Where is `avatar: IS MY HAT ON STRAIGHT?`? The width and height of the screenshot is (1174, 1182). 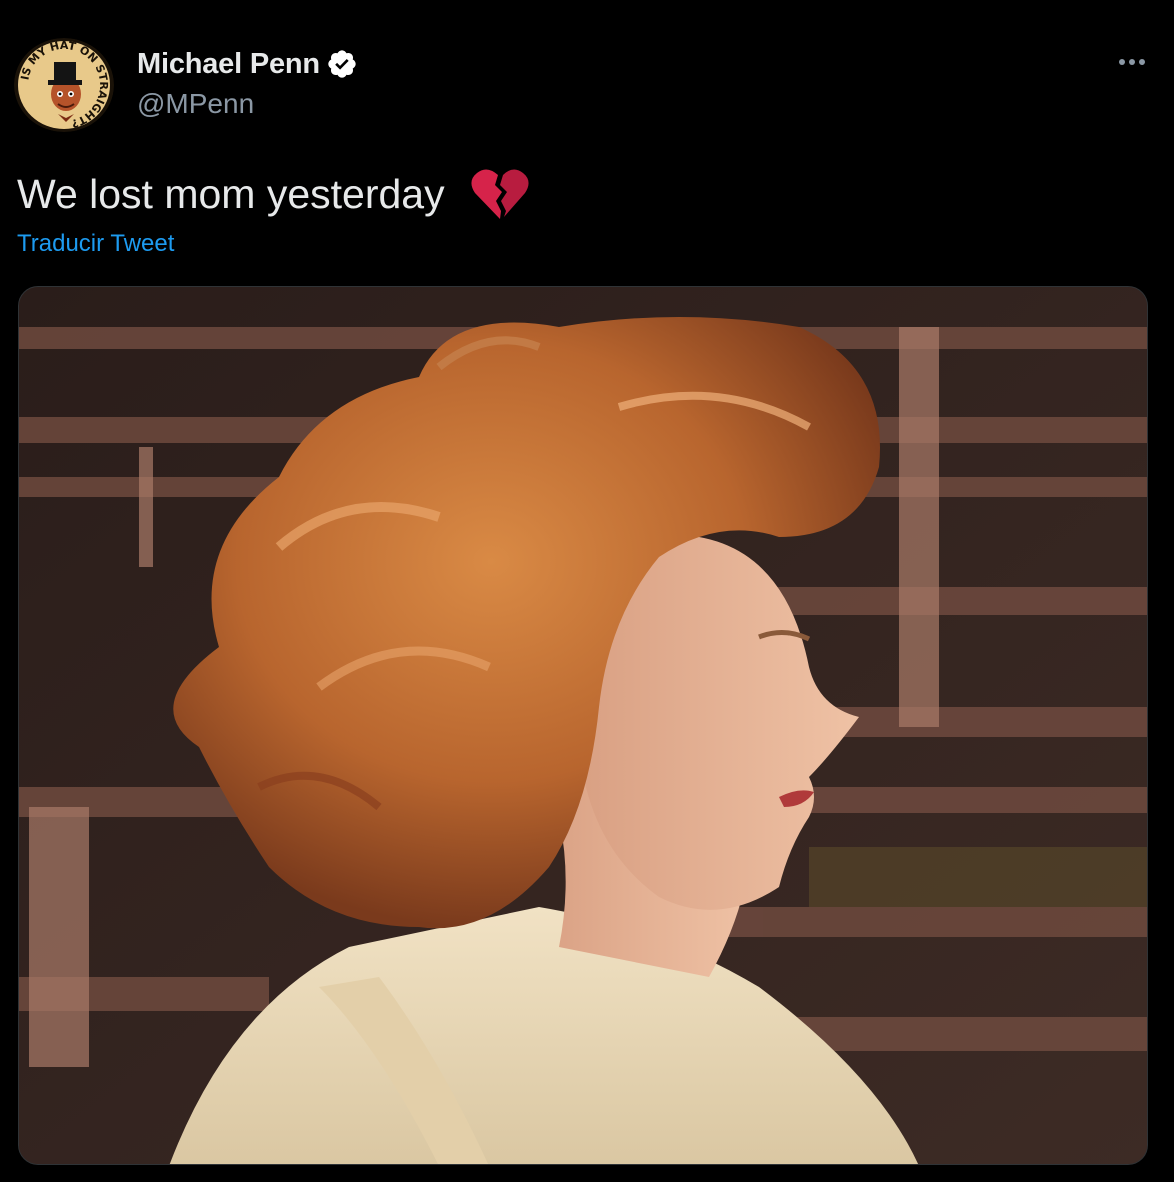 avatar: IS MY HAT ON STRAIGHT? is located at coordinates (64, 85).